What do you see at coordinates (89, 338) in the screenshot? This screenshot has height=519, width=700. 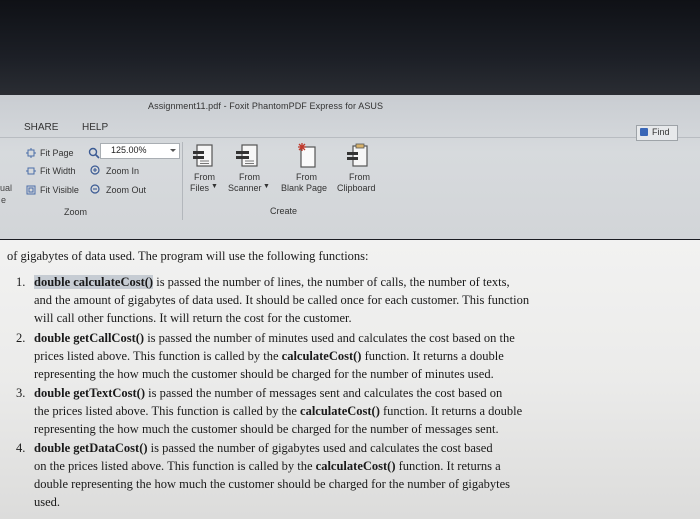 I see `item-2-signature: double getCallCost()` at bounding box center [89, 338].